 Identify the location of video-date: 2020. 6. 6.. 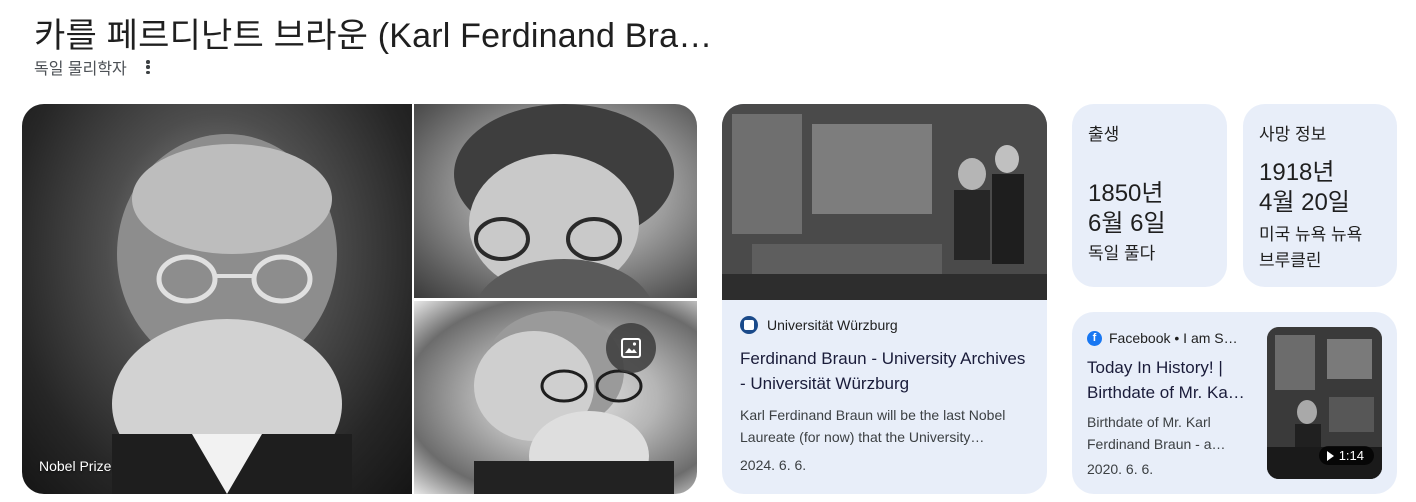
(1120, 469).